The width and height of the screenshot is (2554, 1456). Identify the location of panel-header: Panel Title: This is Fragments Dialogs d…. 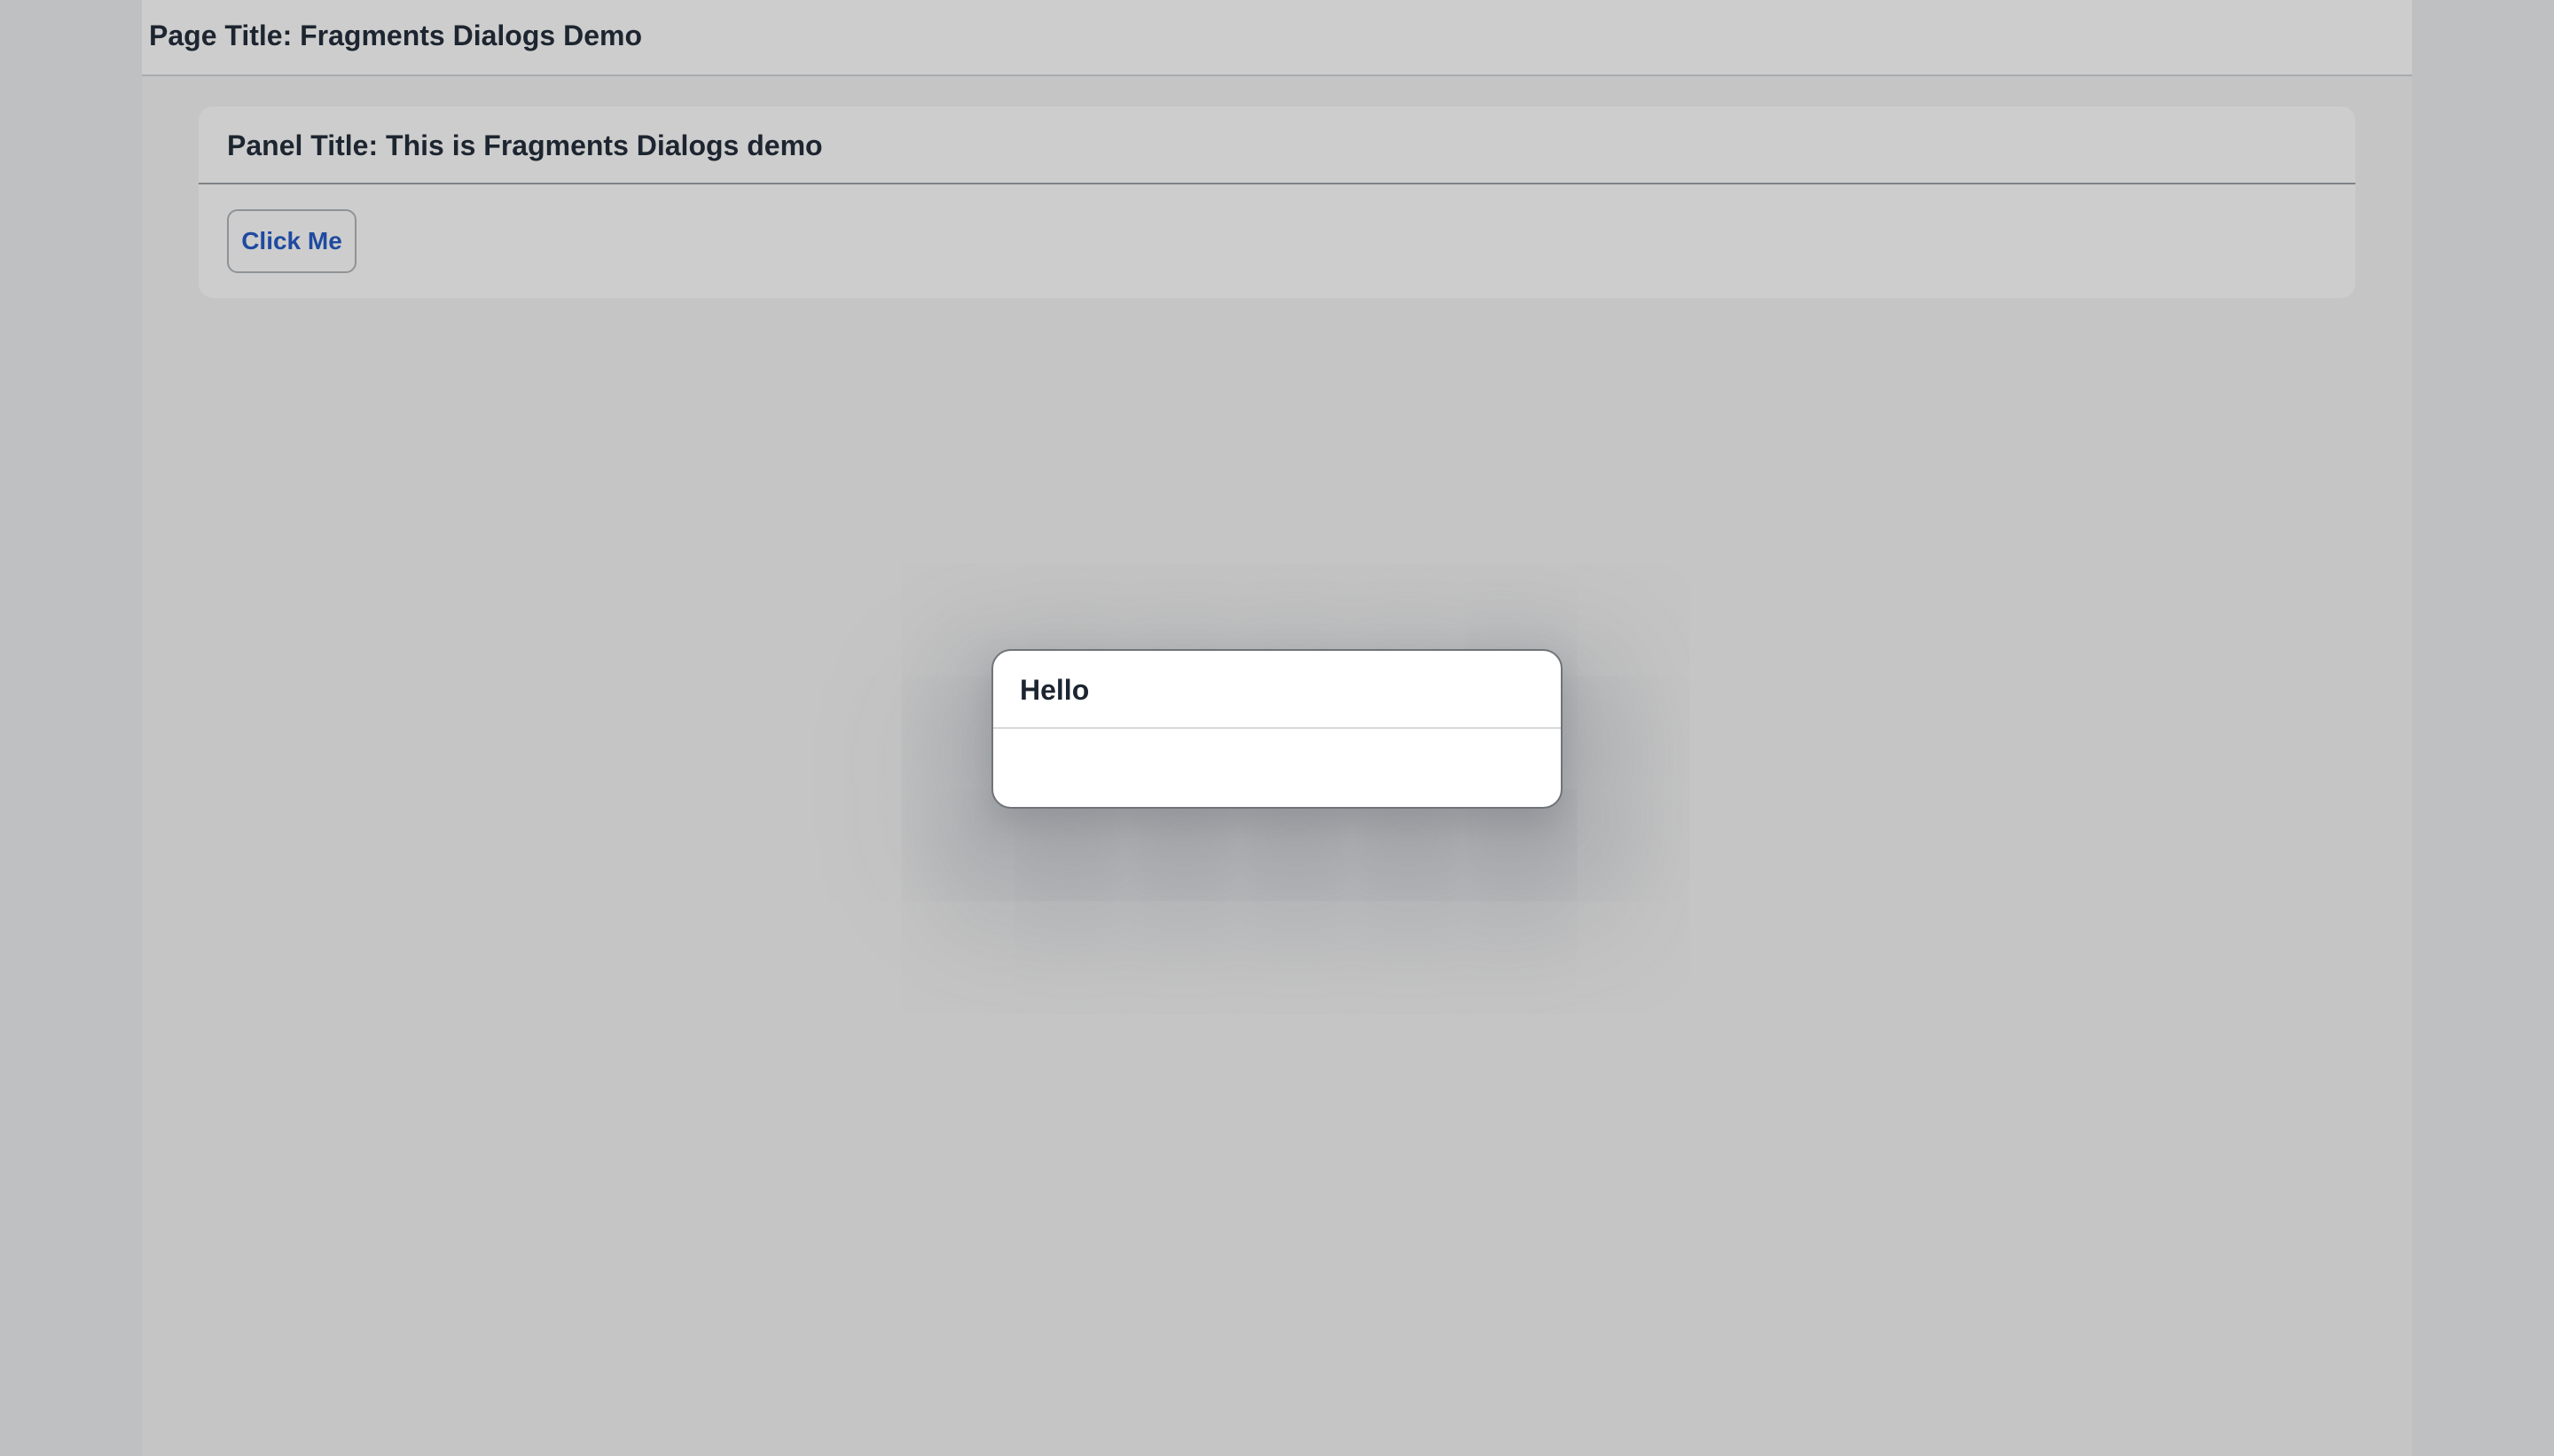
(1277, 145).